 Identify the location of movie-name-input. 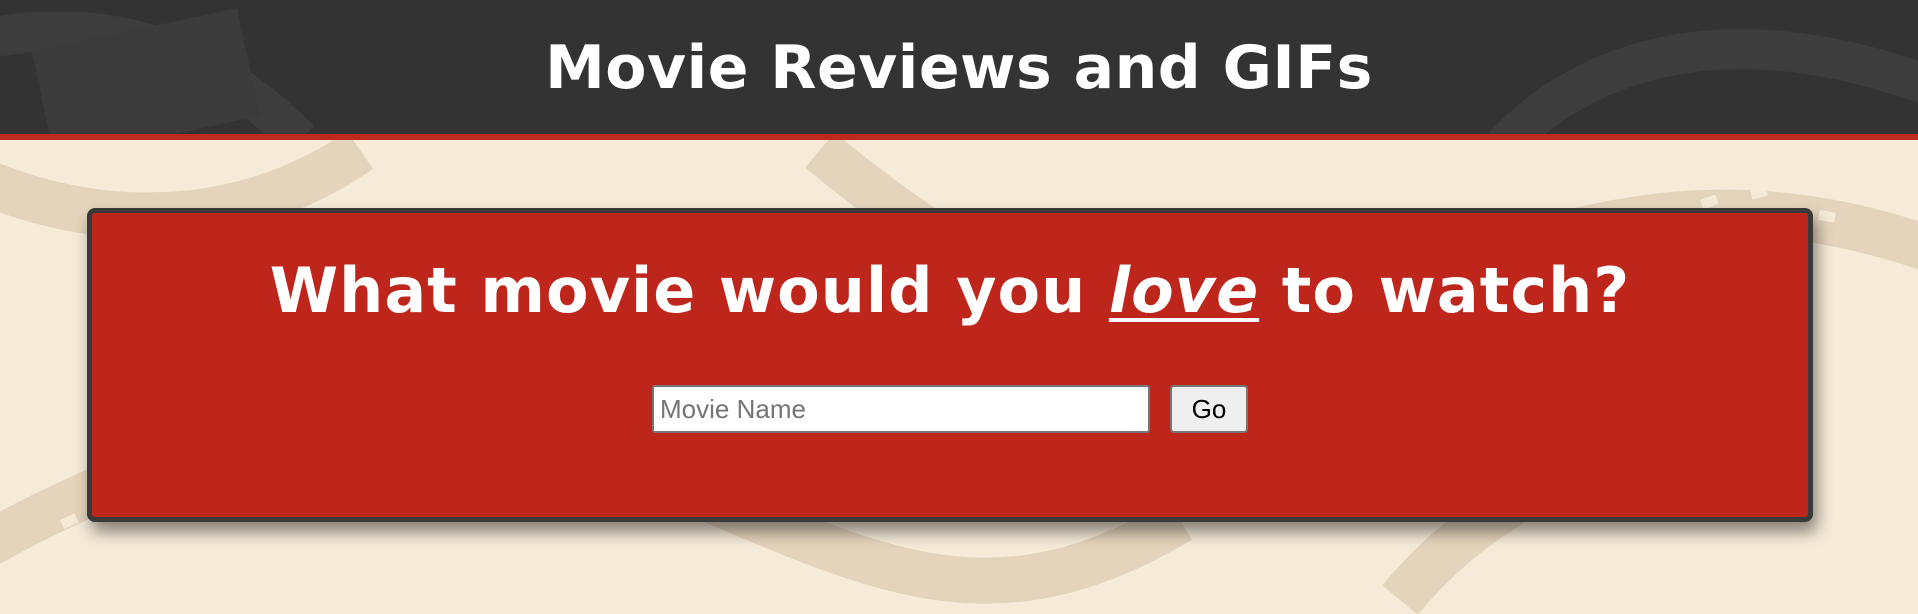
(901, 409).